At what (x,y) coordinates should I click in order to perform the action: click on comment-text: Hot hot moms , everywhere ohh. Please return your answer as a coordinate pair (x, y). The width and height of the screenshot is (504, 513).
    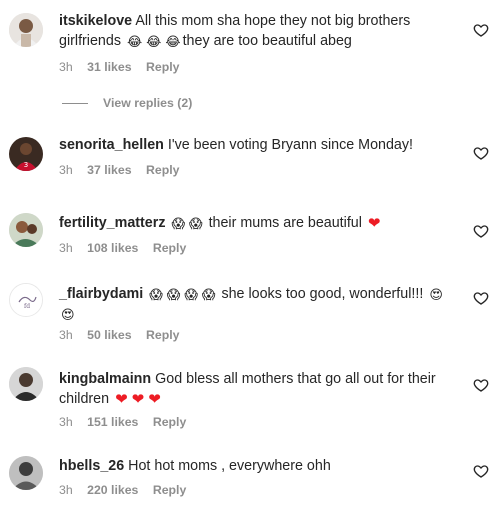
    Looking at the image, I should click on (229, 466).